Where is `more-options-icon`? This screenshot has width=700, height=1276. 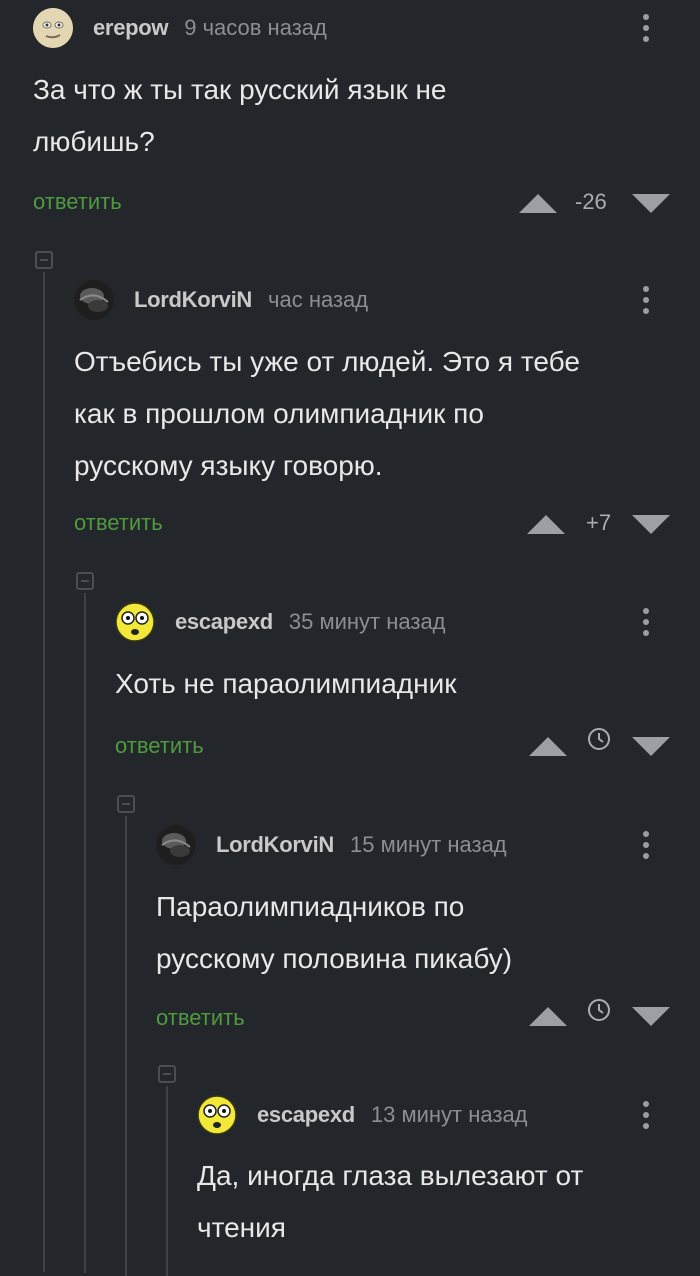
more-options-icon is located at coordinates (646, 1115).